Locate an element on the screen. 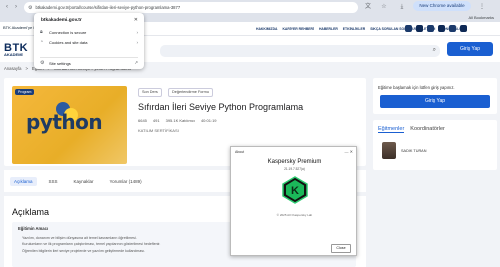  course-stats: 6645 491 395.1K Katılımcı 40:01:19 is located at coordinates (177, 120).